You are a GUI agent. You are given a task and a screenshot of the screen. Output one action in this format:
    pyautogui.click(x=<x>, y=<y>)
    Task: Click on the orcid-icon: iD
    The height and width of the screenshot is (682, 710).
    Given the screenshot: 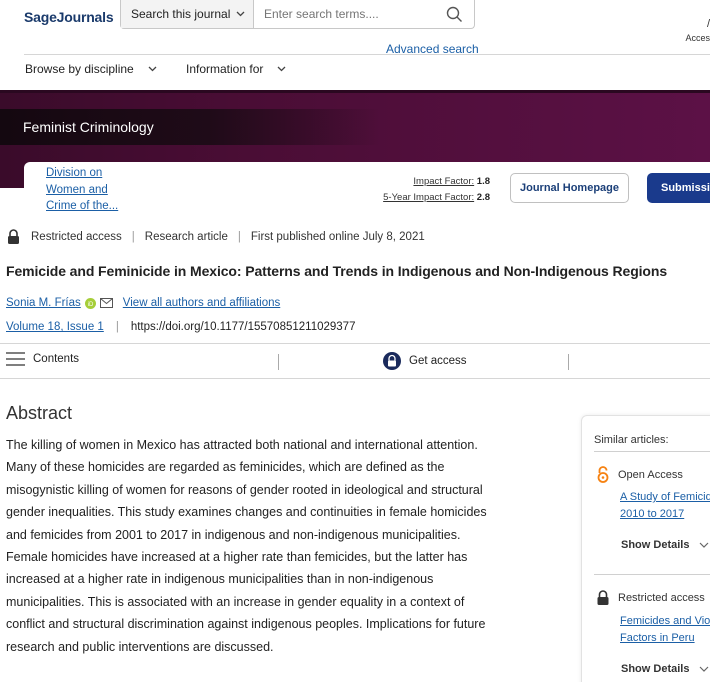 What is the action you would take?
    pyautogui.click(x=90, y=303)
    